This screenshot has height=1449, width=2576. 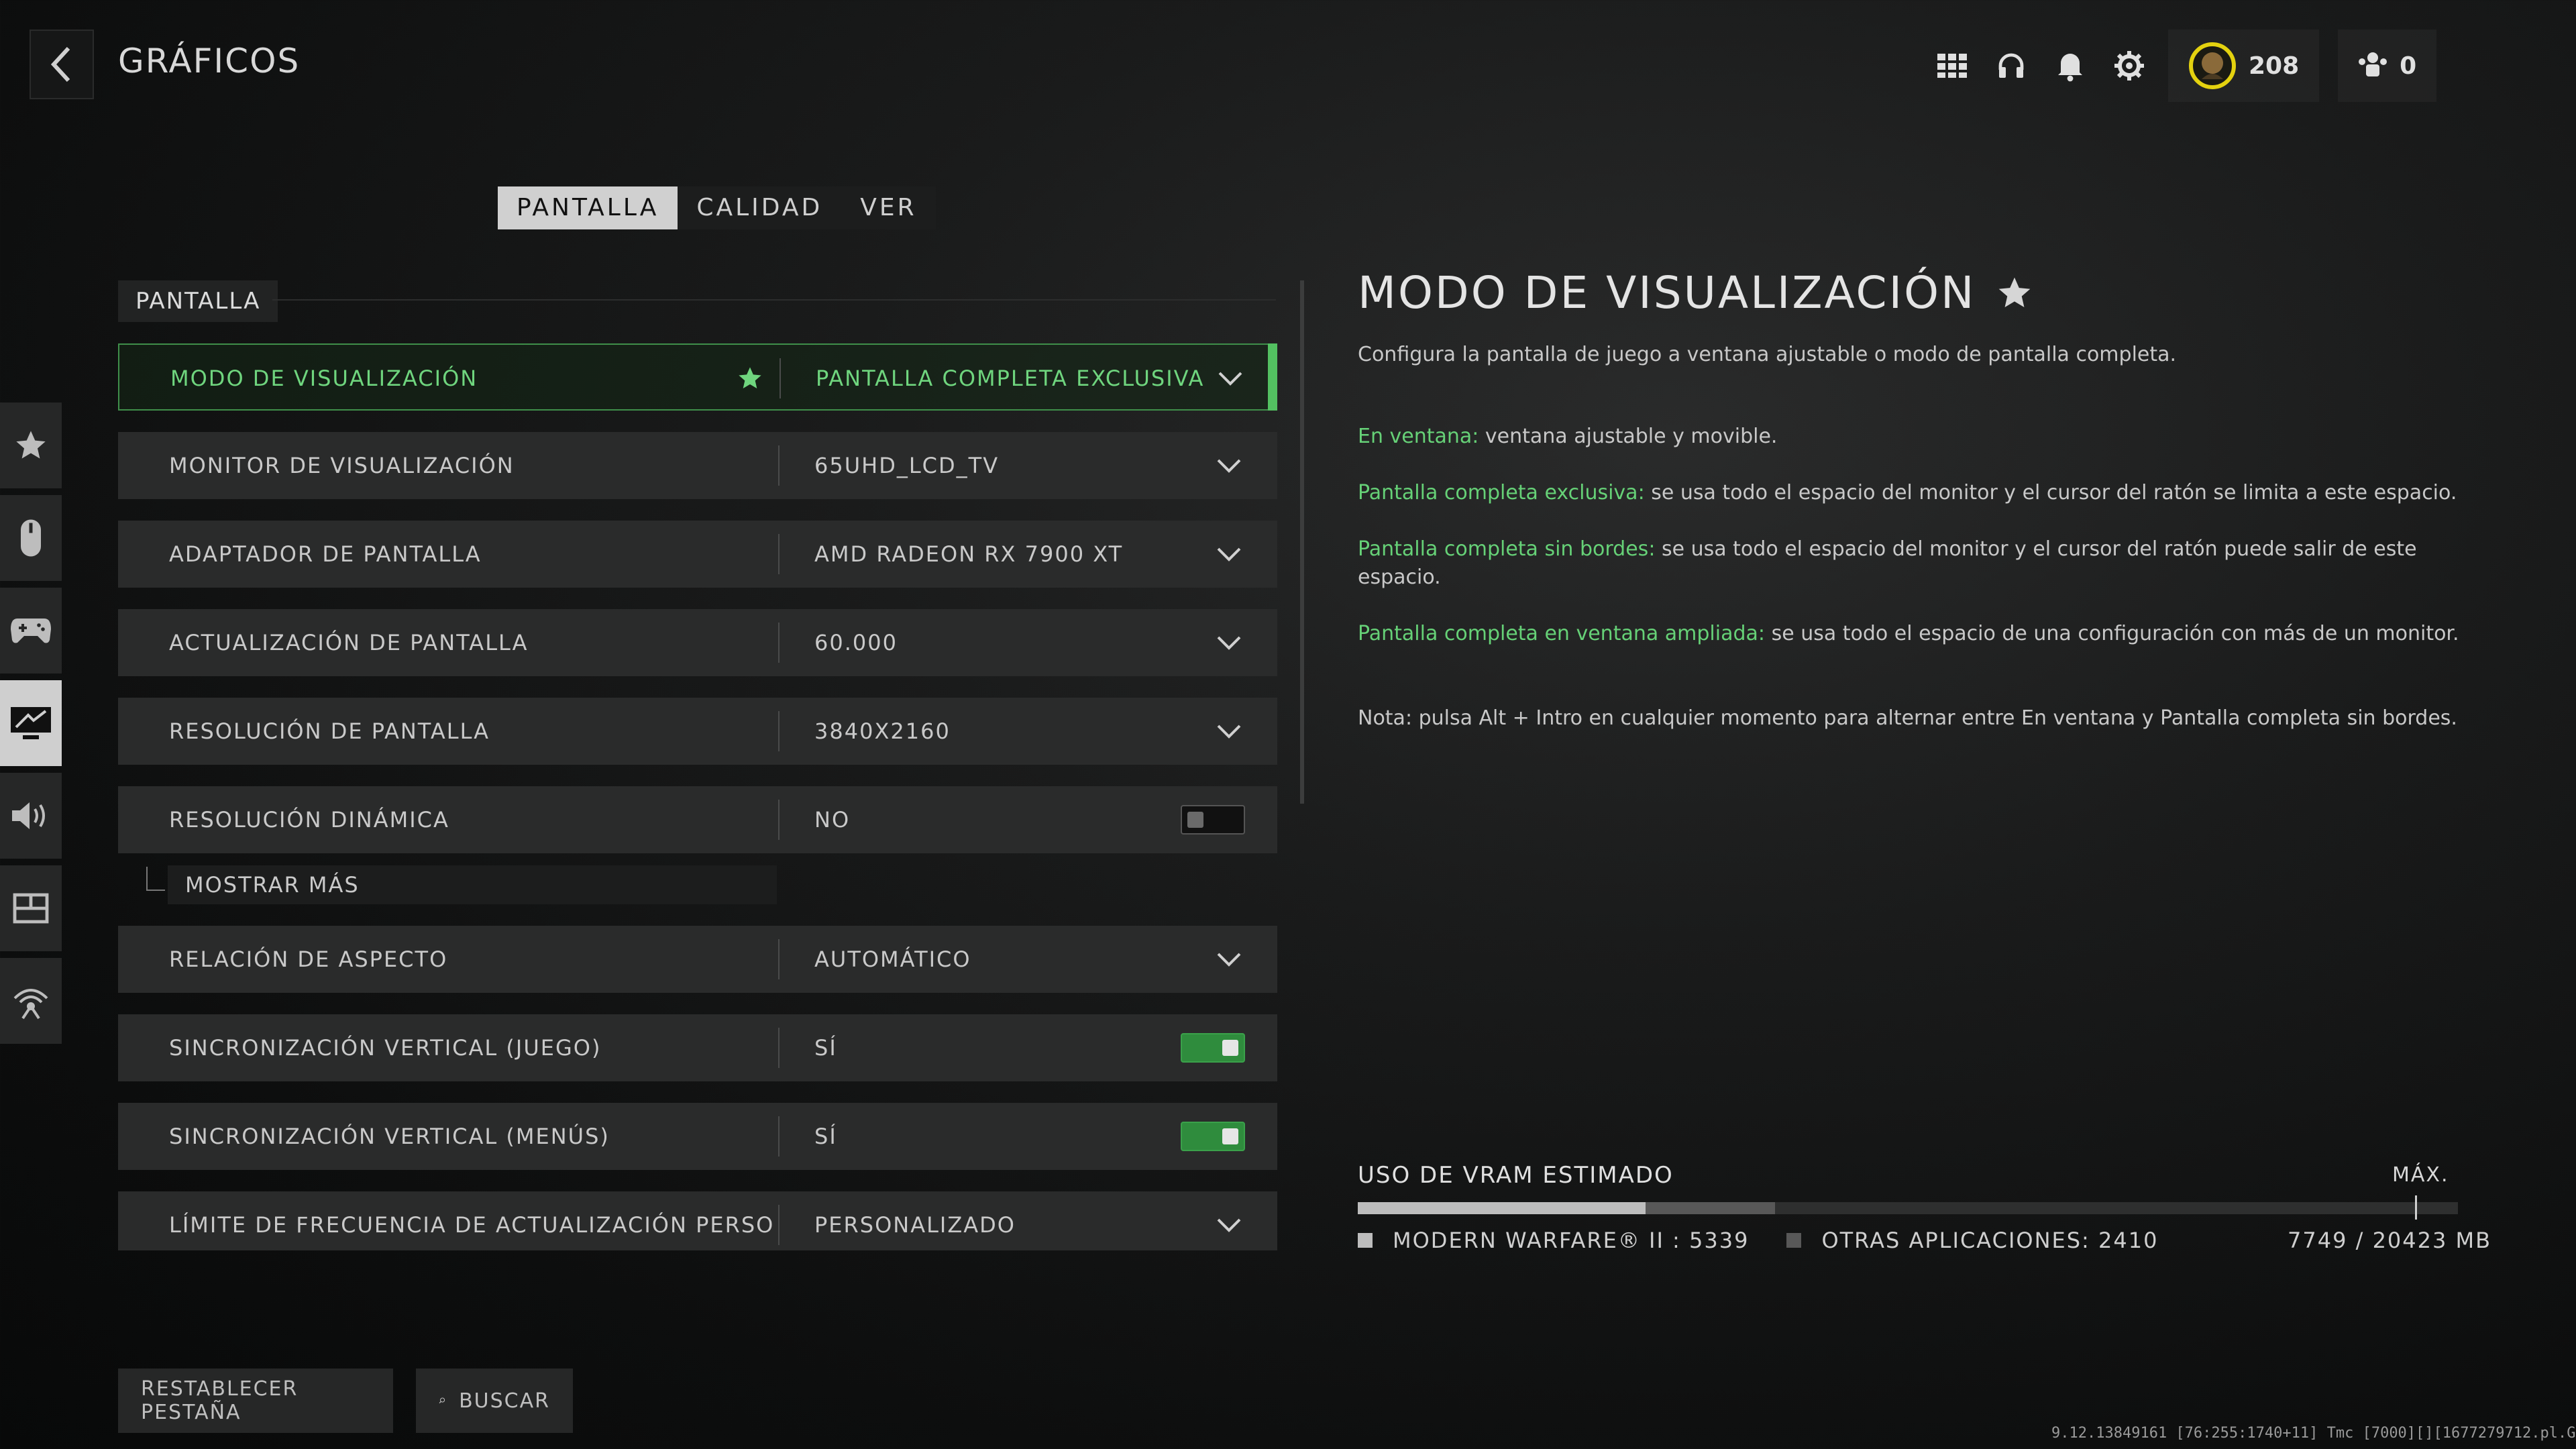 What do you see at coordinates (915, 1225) in the screenshot?
I see `setting-value: PERSONALIZADO` at bounding box center [915, 1225].